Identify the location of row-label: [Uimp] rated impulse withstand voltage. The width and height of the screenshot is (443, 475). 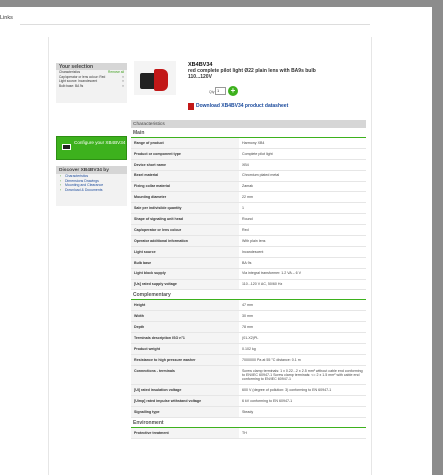
(185, 401).